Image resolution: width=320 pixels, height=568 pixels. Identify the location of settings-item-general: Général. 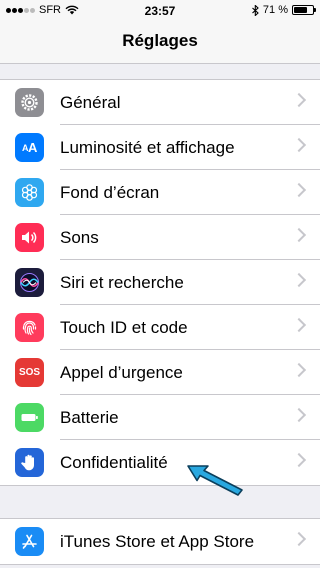
(160, 102).